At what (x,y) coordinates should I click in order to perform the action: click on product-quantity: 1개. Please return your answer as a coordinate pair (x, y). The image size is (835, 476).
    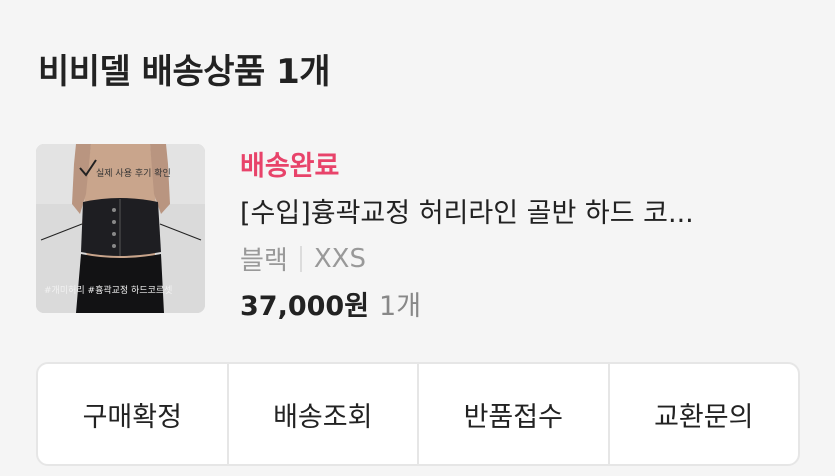
    Looking at the image, I should click on (400, 306).